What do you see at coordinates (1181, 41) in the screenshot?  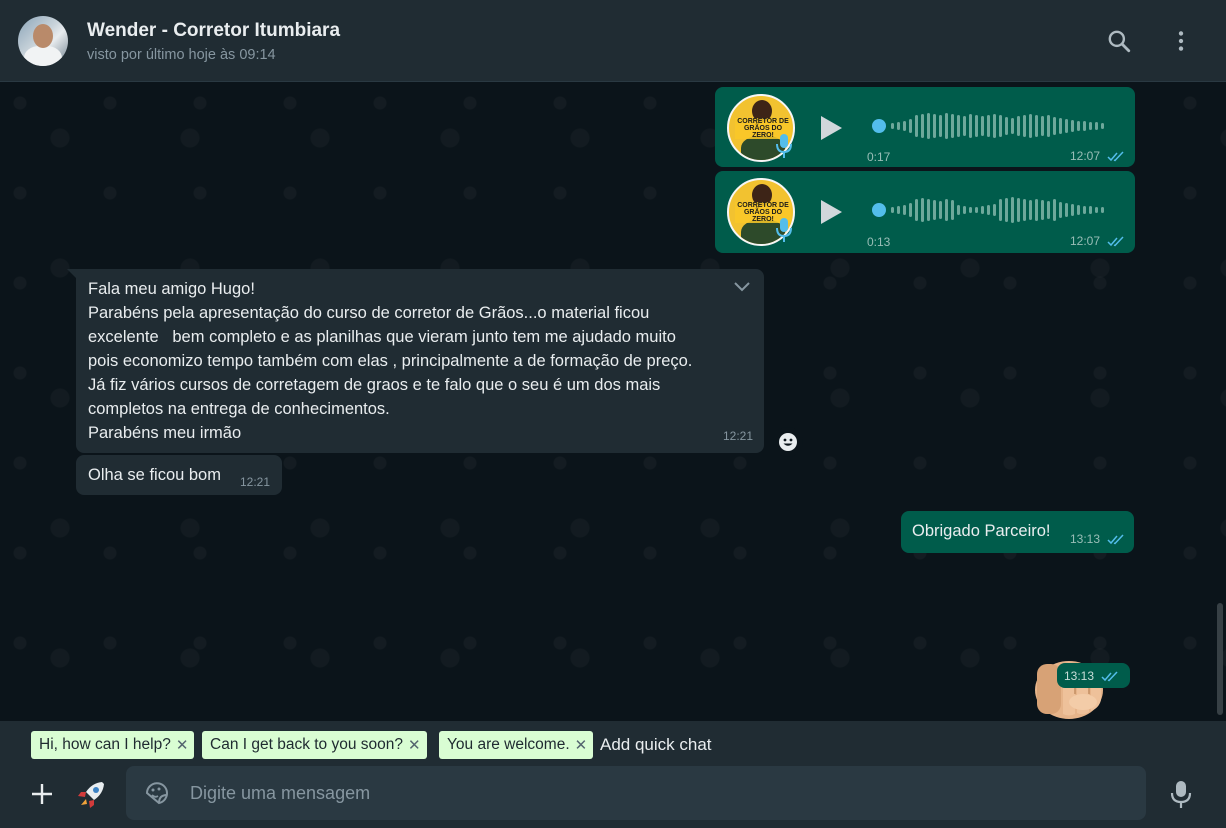 I see `kebab-menu-icon` at bounding box center [1181, 41].